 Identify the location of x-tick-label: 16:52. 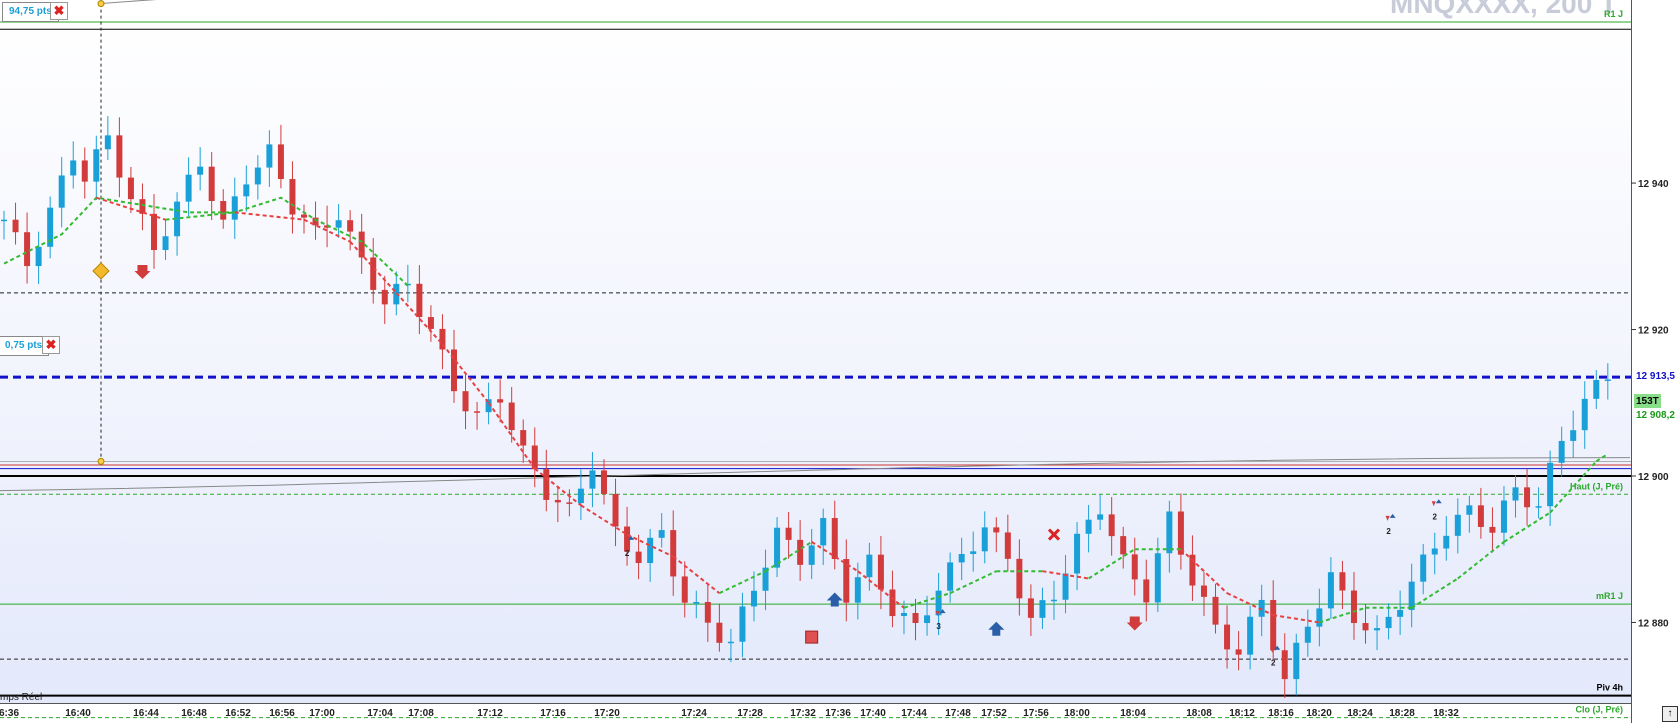
(238, 713).